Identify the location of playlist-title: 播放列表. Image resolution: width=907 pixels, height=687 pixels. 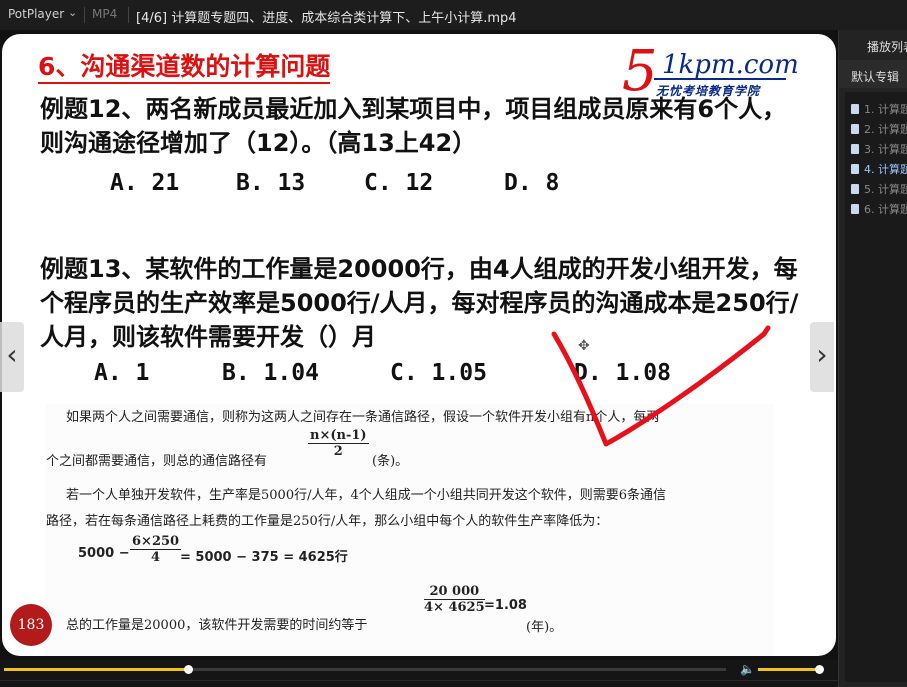
(887, 47).